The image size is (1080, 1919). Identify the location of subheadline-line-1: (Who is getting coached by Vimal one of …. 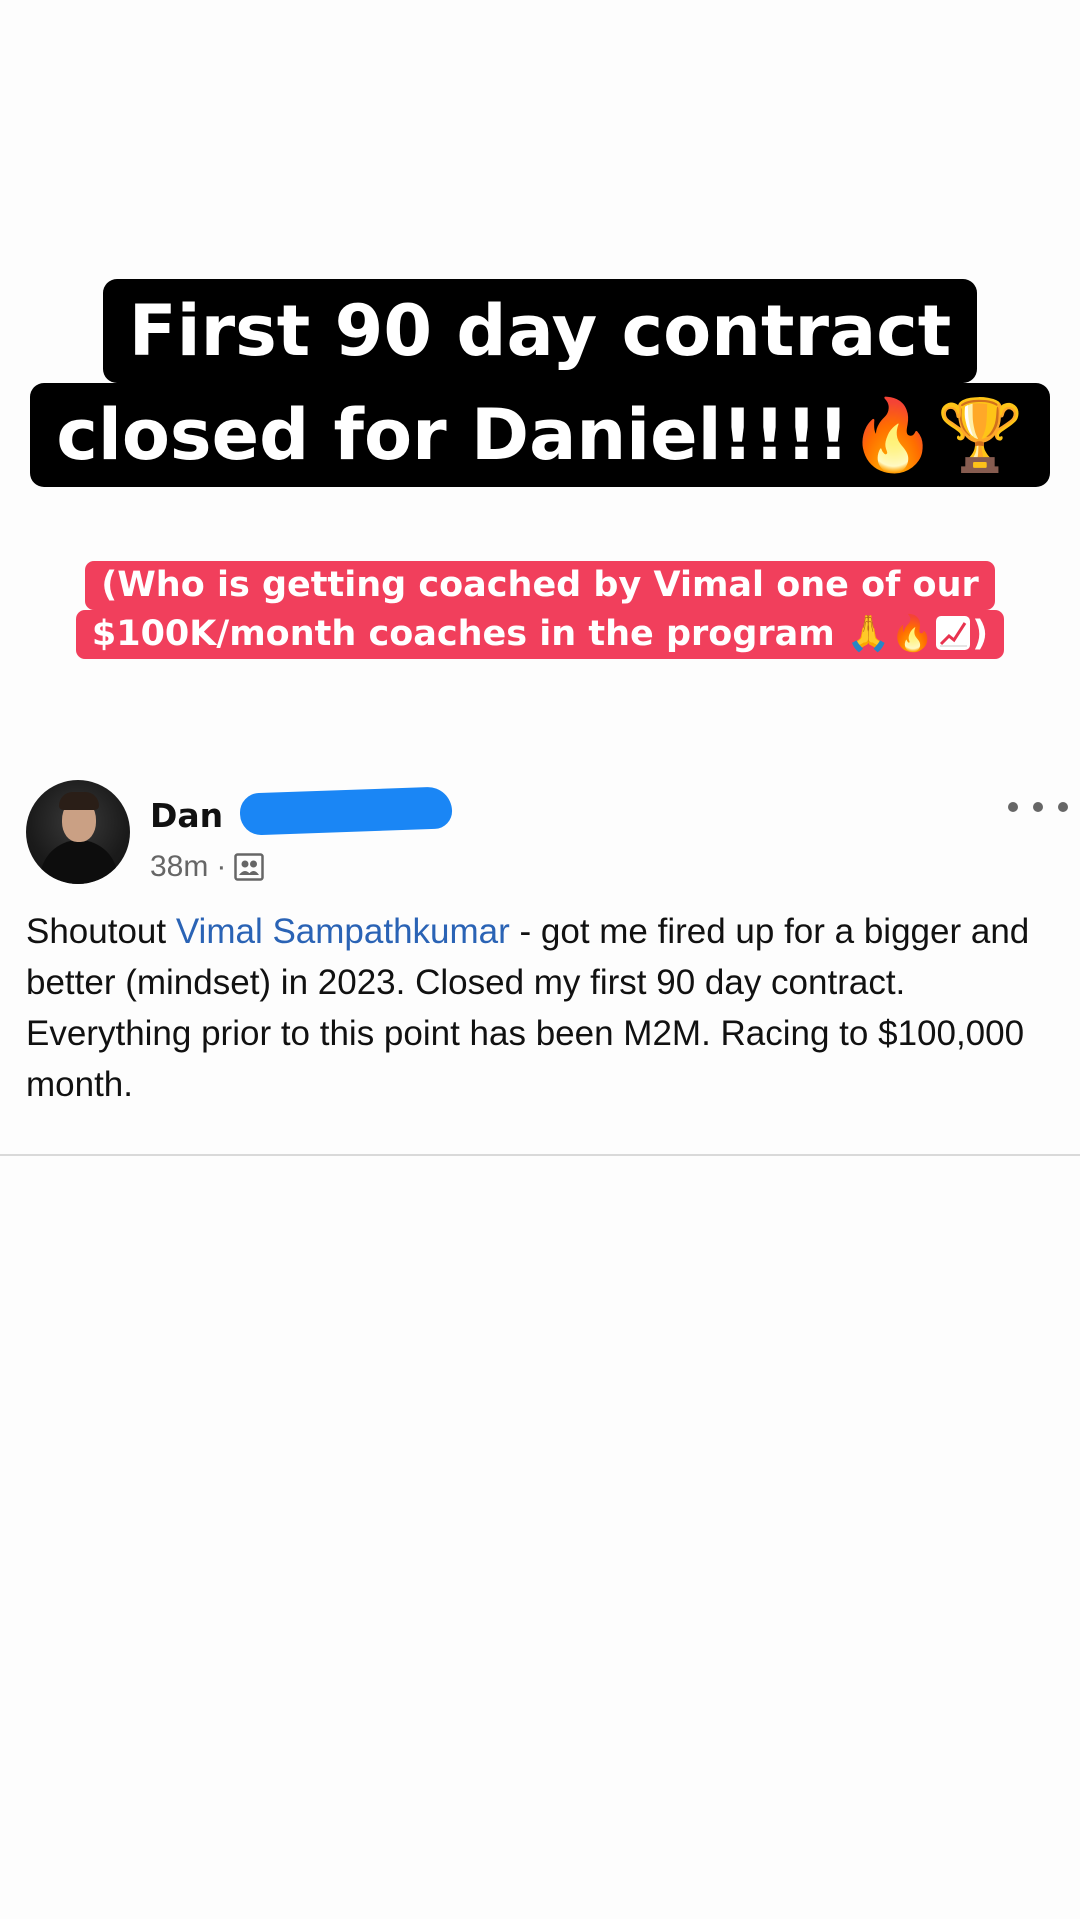
(540, 585).